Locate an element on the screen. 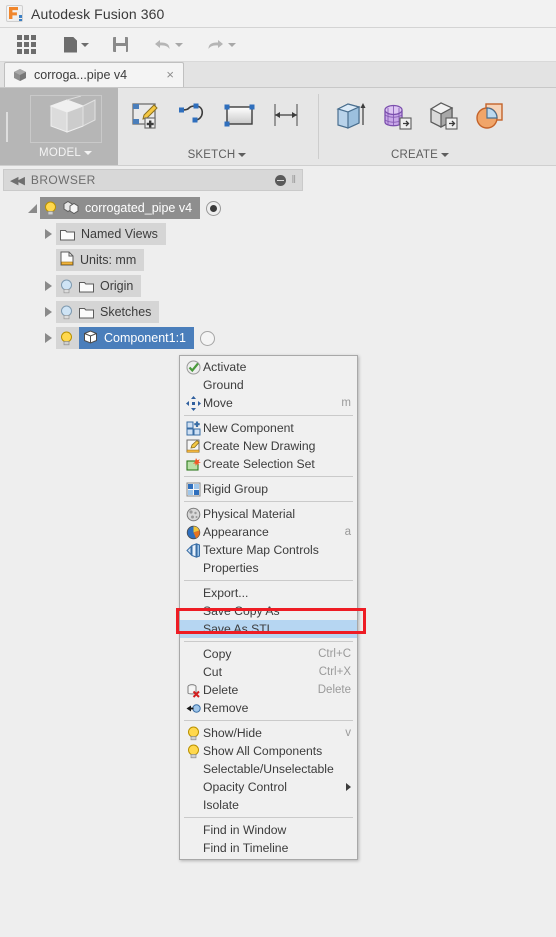  physical-material-icon is located at coordinates (193, 514).